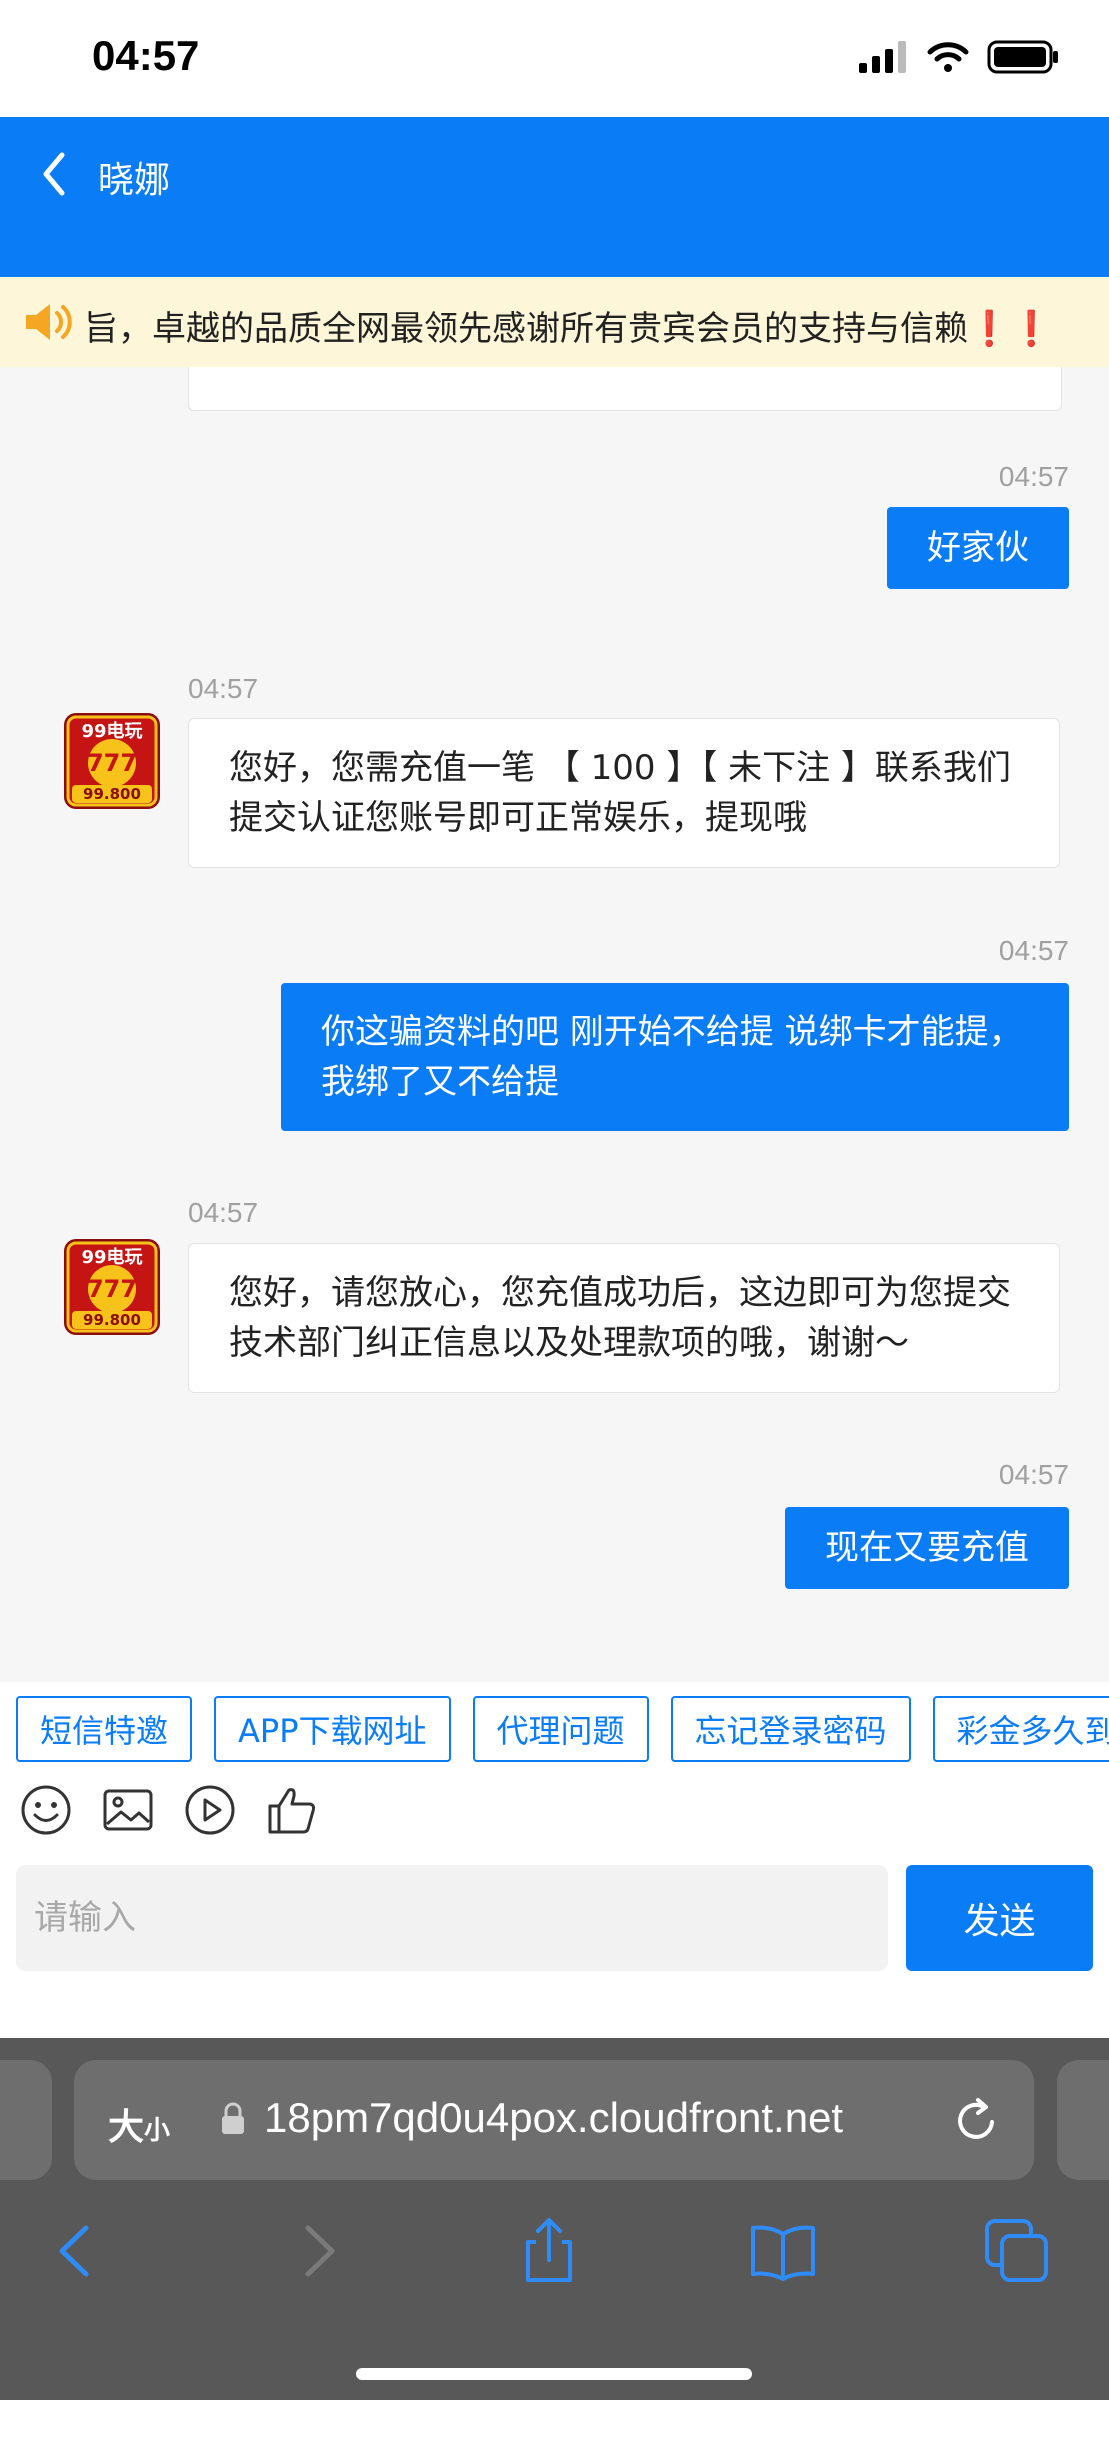 The width and height of the screenshot is (1109, 2452). Describe the element at coordinates (549, 2251) in the screenshot. I see `share-icon` at that location.